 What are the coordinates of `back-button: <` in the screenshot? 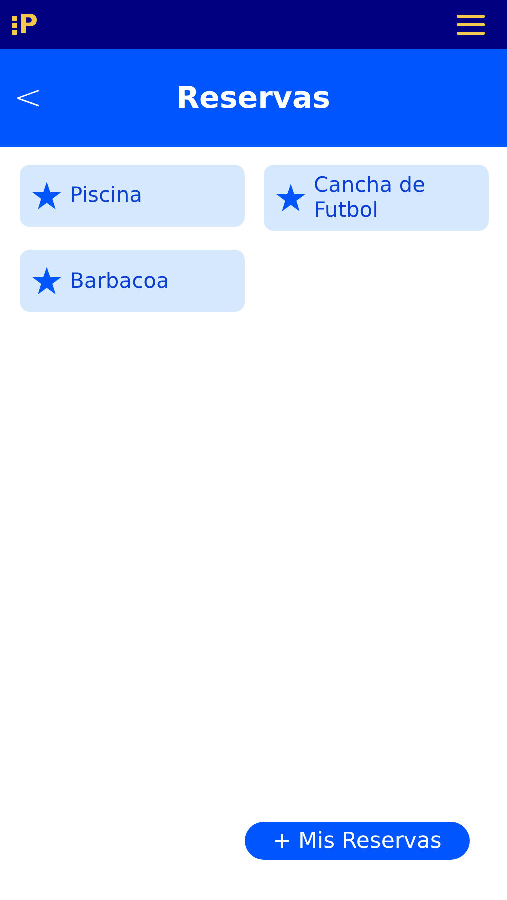 It's located at (21, 98).